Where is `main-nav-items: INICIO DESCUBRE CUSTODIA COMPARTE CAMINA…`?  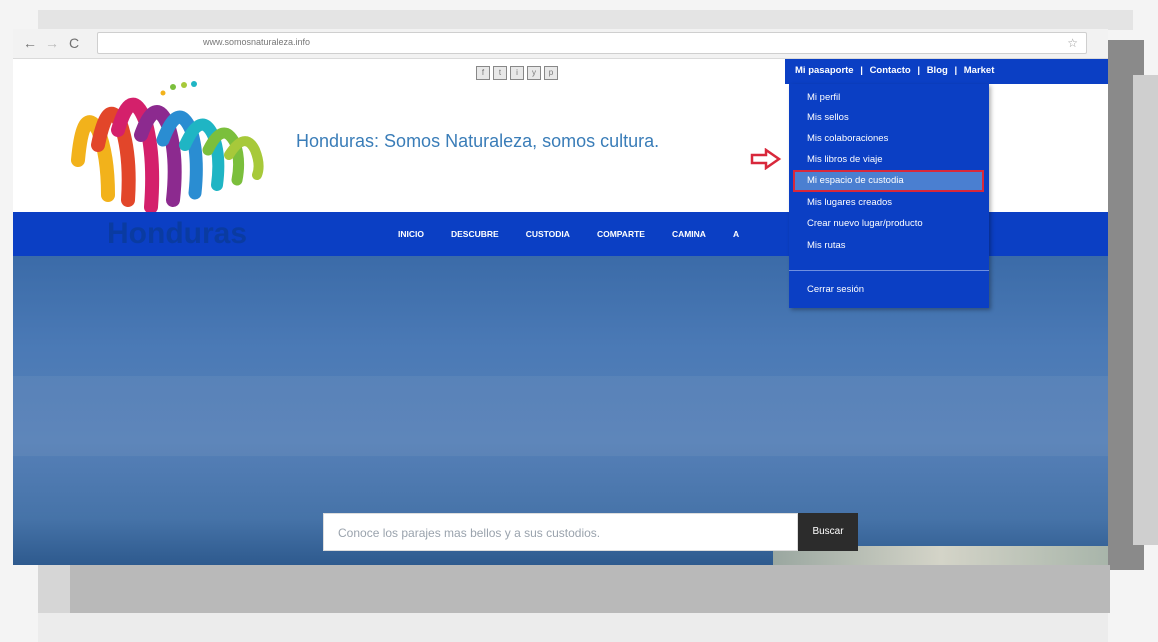 main-nav-items: INICIO DESCUBRE CUSTODIA COMPARTE CAMINA… is located at coordinates (582, 234).